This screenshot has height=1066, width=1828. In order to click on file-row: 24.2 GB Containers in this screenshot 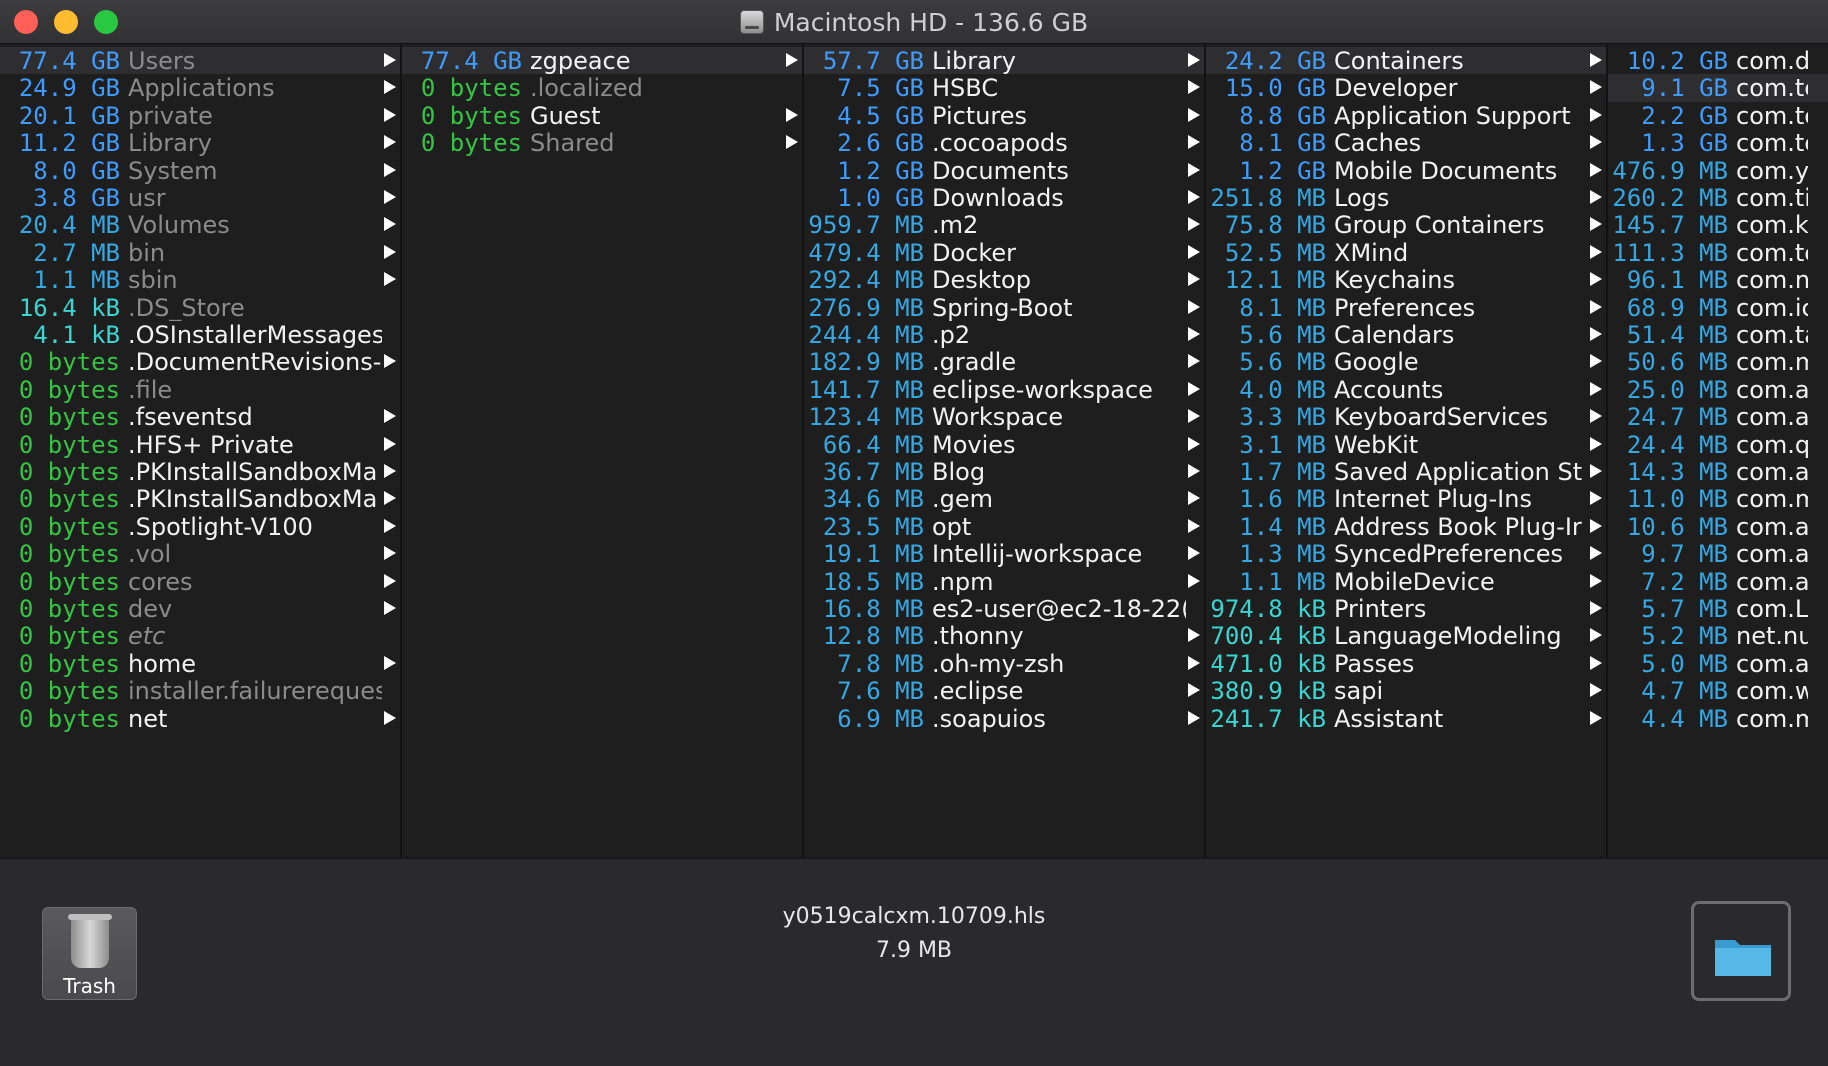, I will do `click(1406, 61)`.